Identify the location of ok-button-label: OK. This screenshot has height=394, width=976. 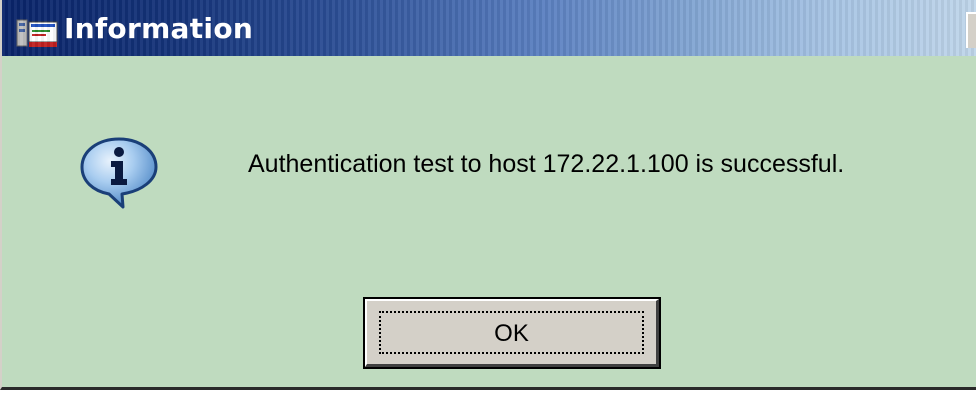
(511, 333).